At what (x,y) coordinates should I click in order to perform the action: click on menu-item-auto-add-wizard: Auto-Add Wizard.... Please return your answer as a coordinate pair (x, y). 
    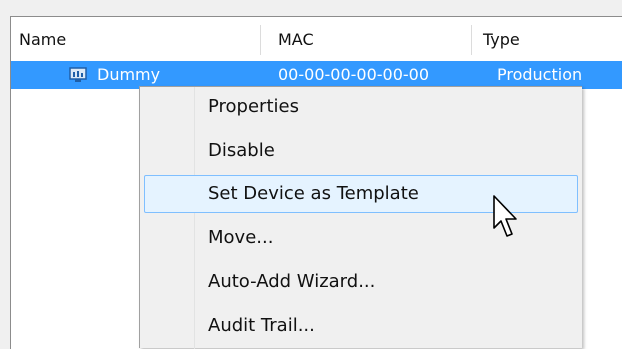
    Looking at the image, I should click on (361, 282).